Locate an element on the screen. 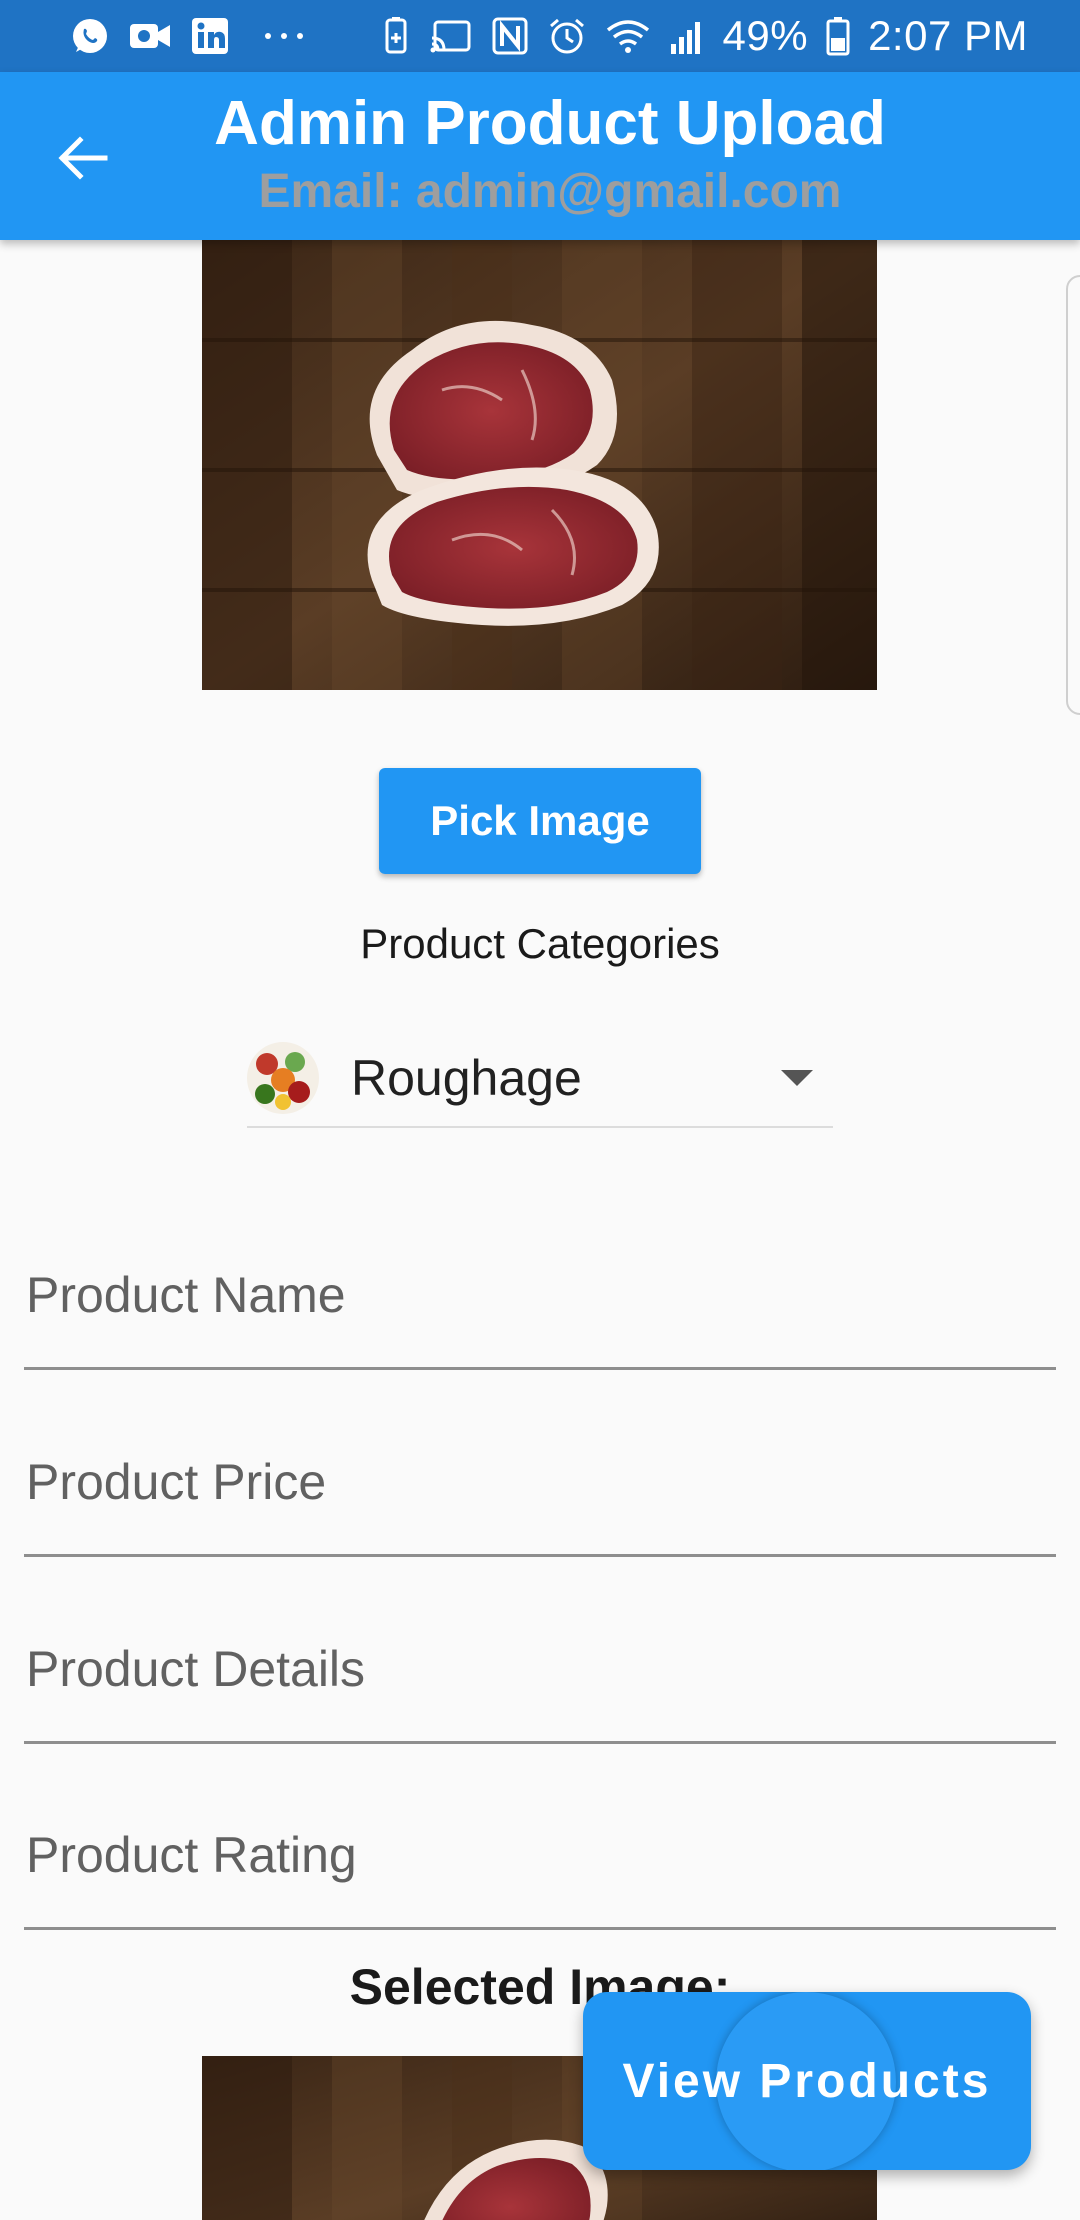  dropdown-arrow-icon is located at coordinates (797, 1078).